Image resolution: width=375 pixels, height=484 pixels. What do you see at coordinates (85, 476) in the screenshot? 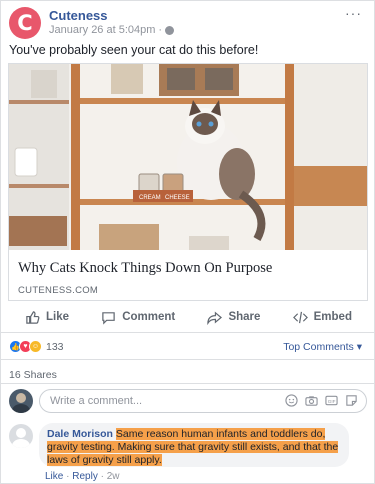
I see `comment-reply-link: Reply` at bounding box center [85, 476].